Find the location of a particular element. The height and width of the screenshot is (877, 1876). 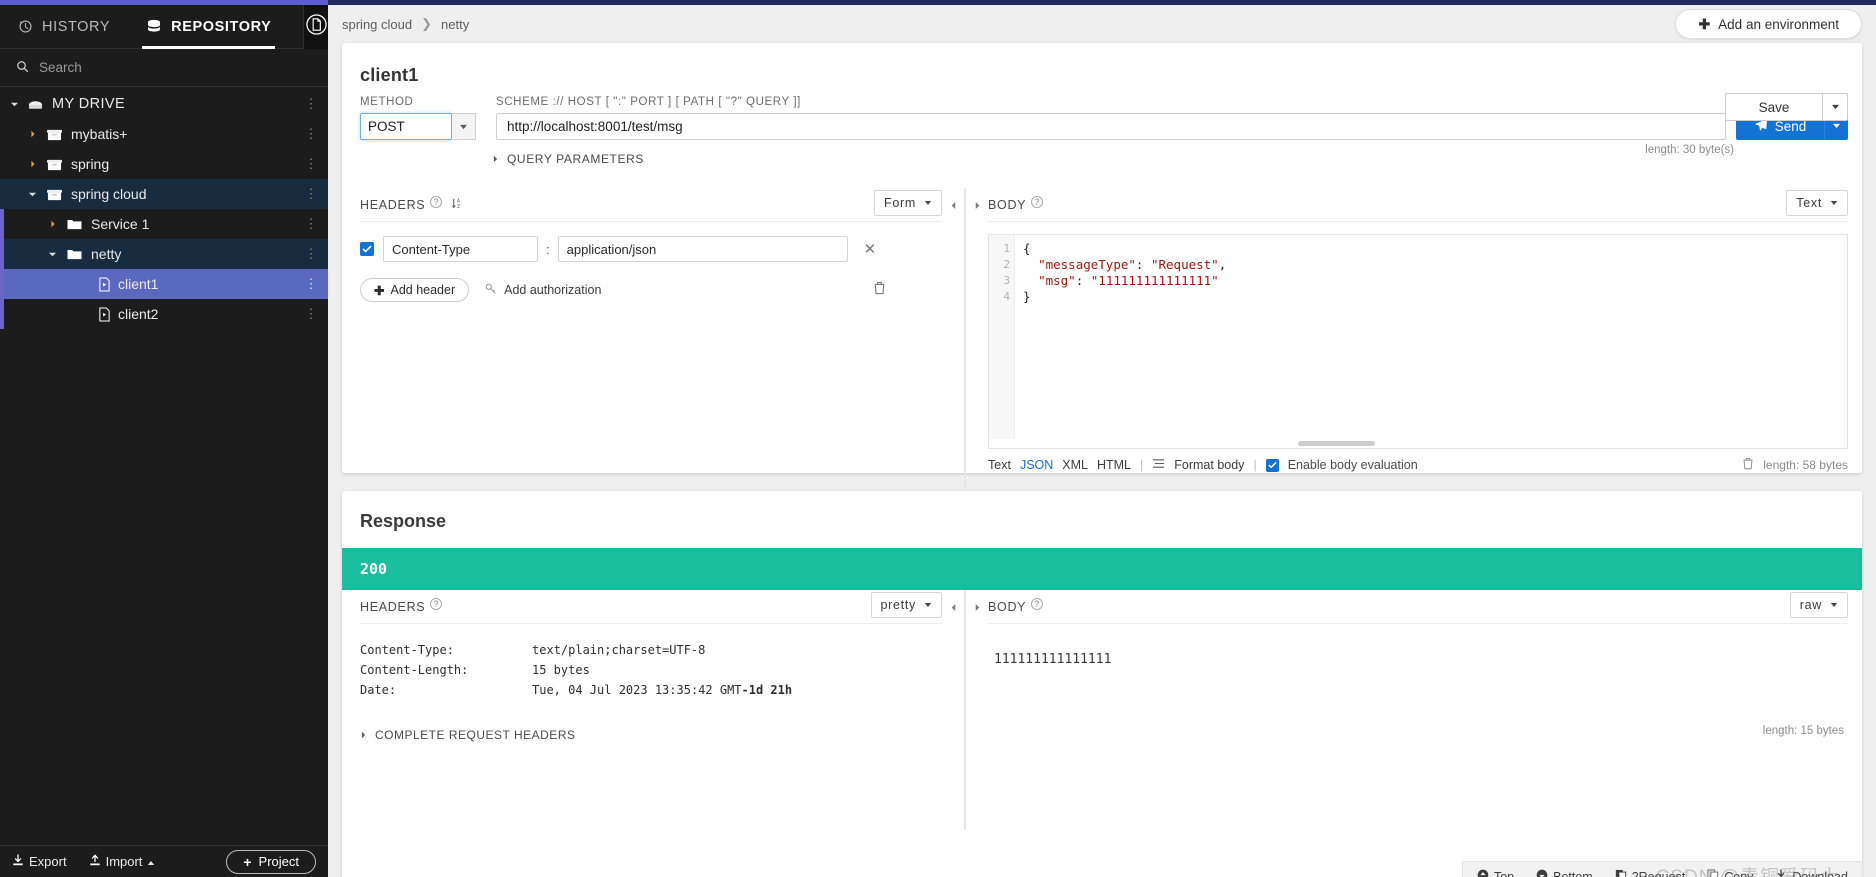

copy-to-request-button: 2Request is located at coordinates (1650, 873).